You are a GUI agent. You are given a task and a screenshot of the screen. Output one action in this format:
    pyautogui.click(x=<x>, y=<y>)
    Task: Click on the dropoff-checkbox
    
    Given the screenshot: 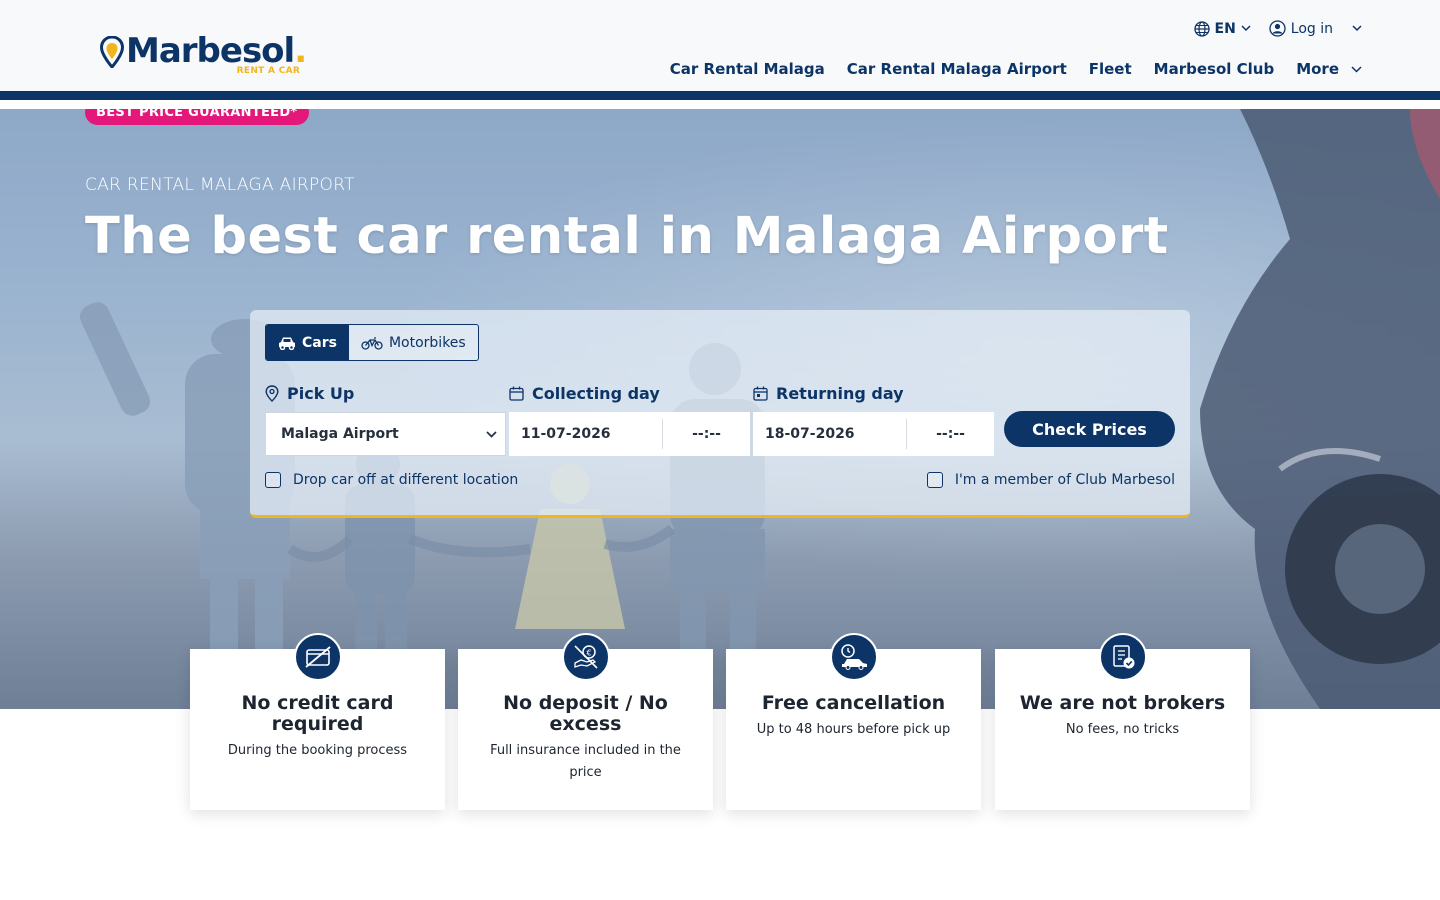 What is the action you would take?
    pyautogui.click(x=273, y=480)
    